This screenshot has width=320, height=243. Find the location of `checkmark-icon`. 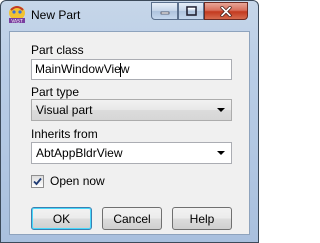

checkmark-icon is located at coordinates (37, 181).